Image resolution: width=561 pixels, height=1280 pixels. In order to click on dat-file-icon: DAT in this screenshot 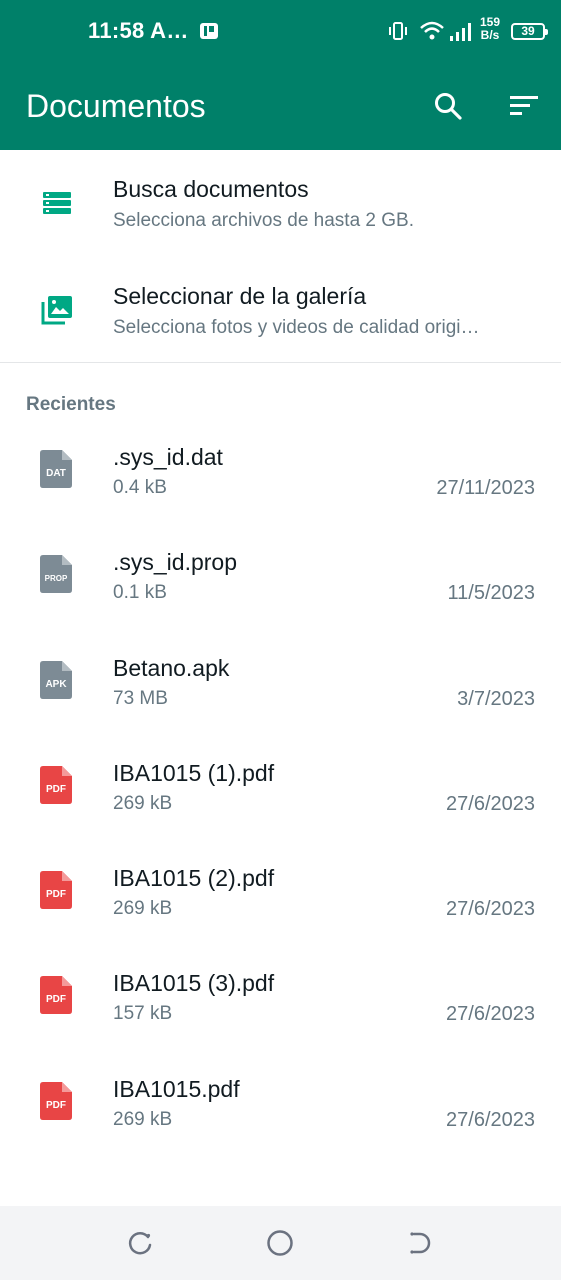, I will do `click(56, 469)`.